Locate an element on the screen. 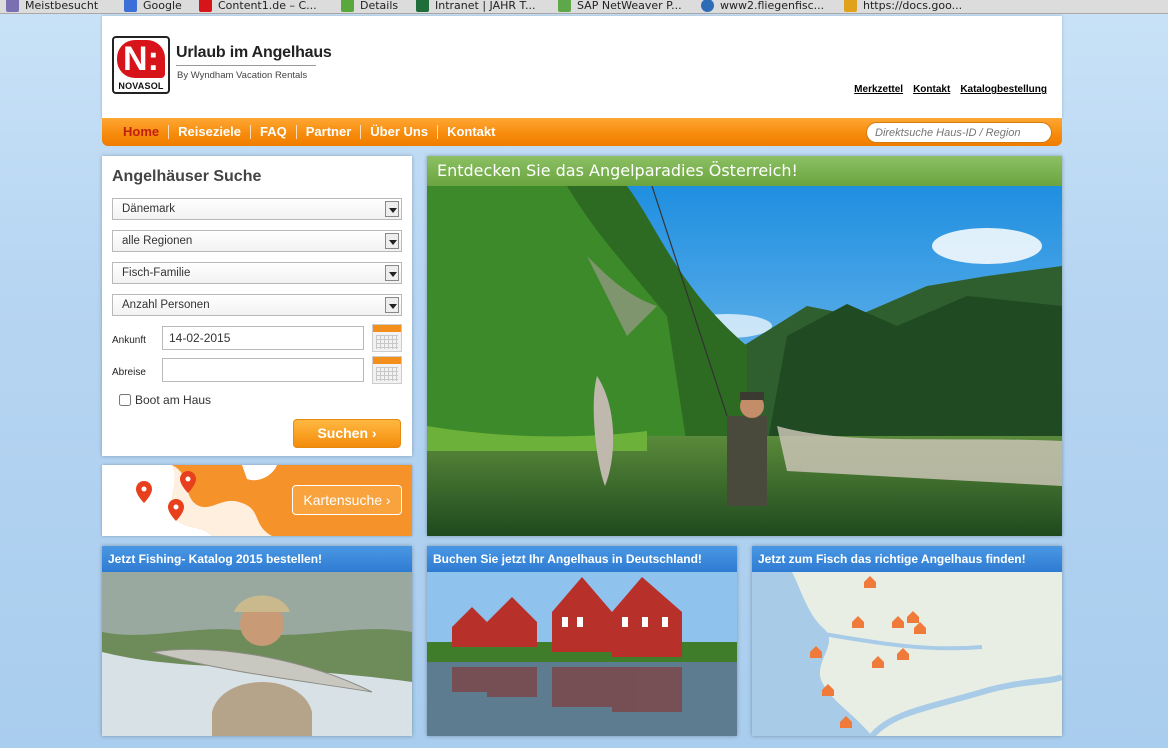 Image resolution: width=1168 pixels, height=748 pixels. departure-date-input is located at coordinates (263, 370).